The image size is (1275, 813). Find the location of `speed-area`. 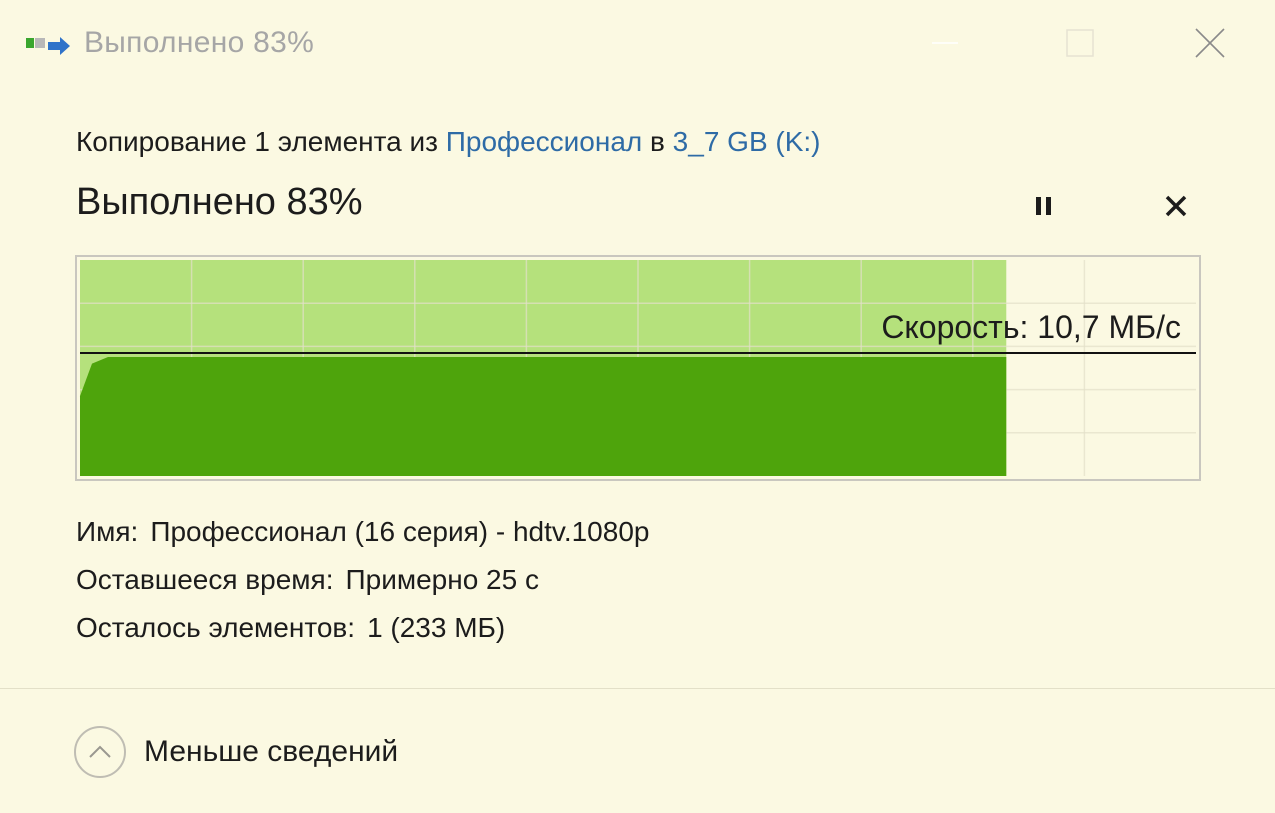

speed-area is located at coordinates (543, 416).